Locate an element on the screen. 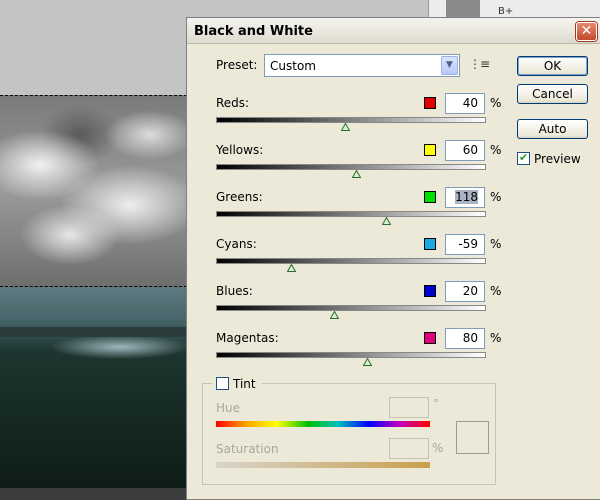 The height and width of the screenshot is (500, 600). greens-slider-track is located at coordinates (351, 214).